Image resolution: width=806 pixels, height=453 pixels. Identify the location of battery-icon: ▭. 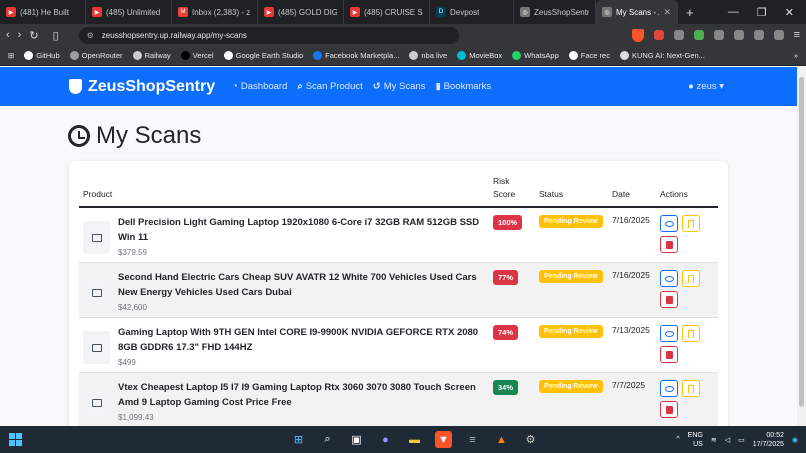
(741, 440).